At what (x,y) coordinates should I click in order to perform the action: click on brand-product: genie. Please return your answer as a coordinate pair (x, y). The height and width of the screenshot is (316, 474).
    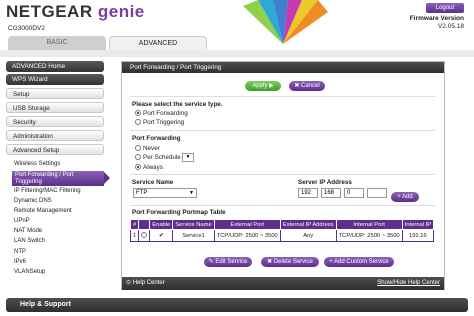
    Looking at the image, I should click on (121, 11).